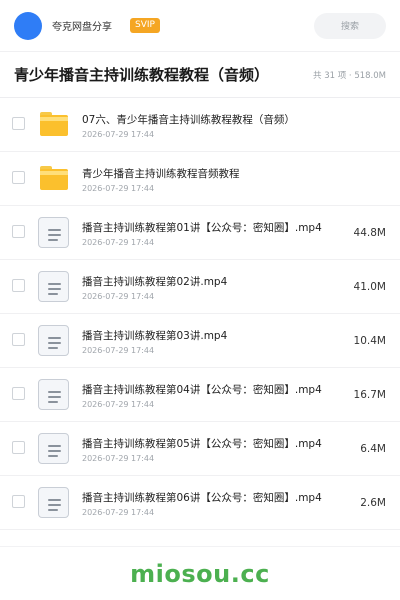  I want to click on item-name: 青少年播音主持训练教程音频教程, so click(161, 174).